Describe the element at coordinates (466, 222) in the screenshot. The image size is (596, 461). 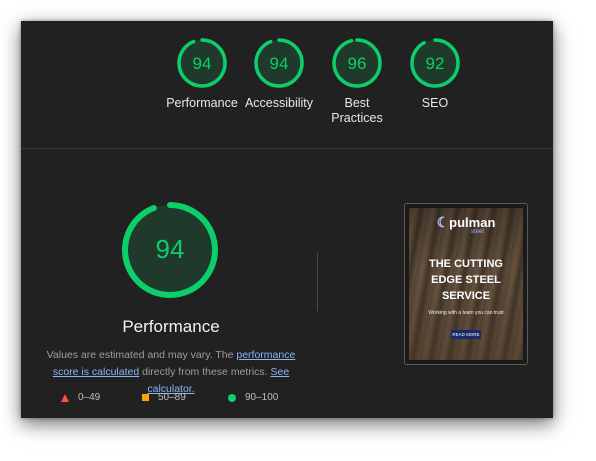
I see `pulman-logo: ☾pulman` at that location.